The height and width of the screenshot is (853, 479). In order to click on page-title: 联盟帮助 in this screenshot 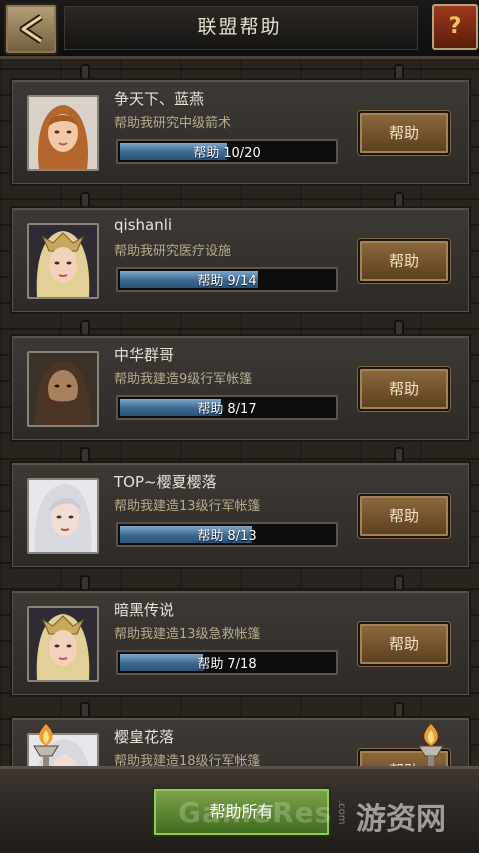, I will do `click(239, 27)`.